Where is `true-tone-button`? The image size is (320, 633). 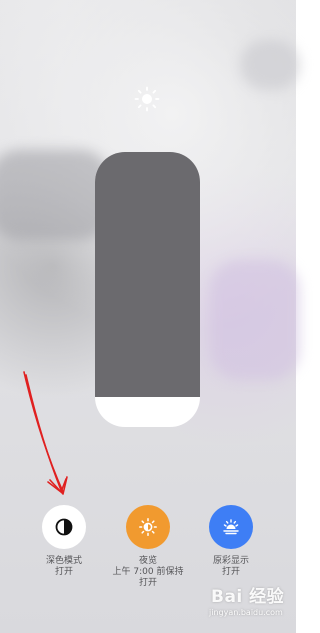 true-tone-button is located at coordinates (231, 527).